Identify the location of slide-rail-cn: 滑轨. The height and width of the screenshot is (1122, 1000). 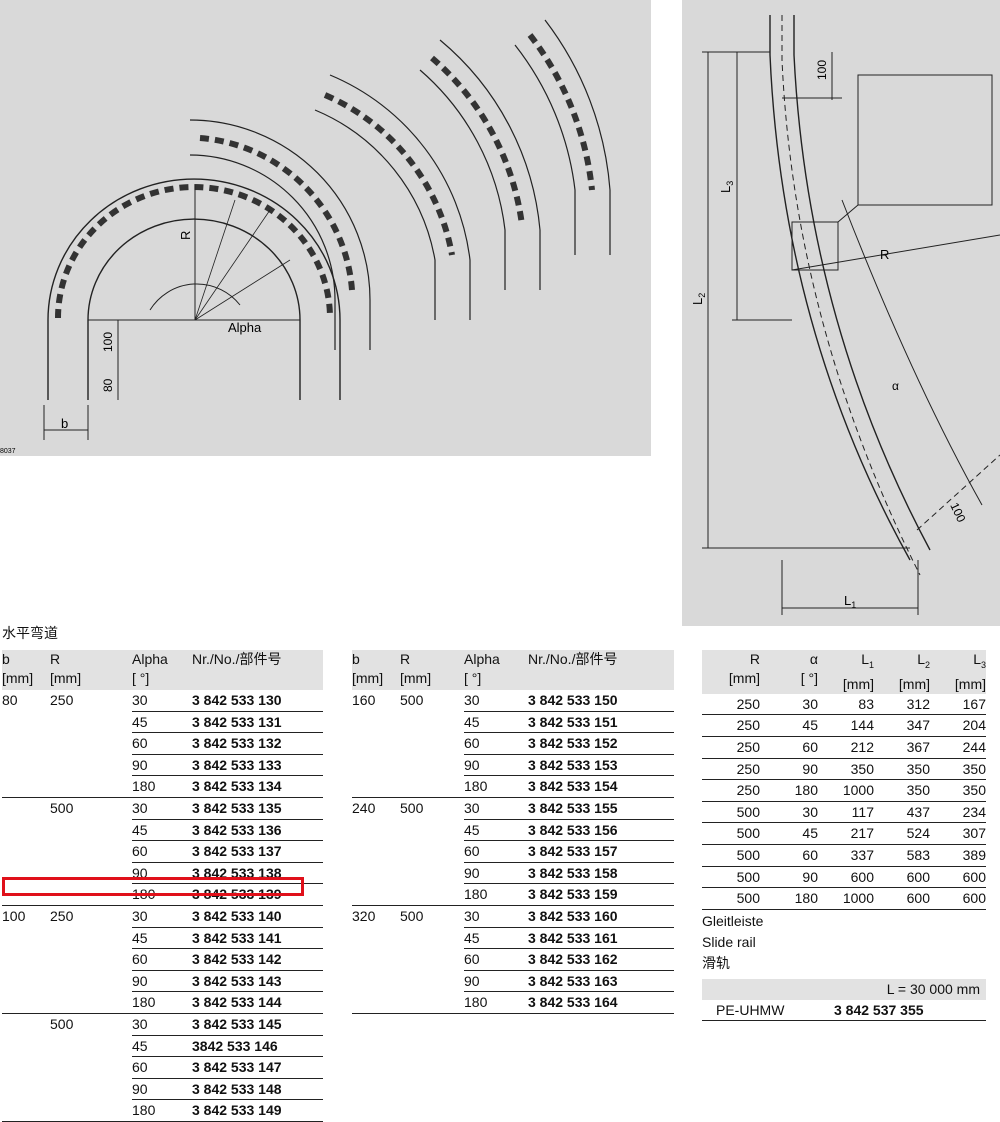
(716, 963).